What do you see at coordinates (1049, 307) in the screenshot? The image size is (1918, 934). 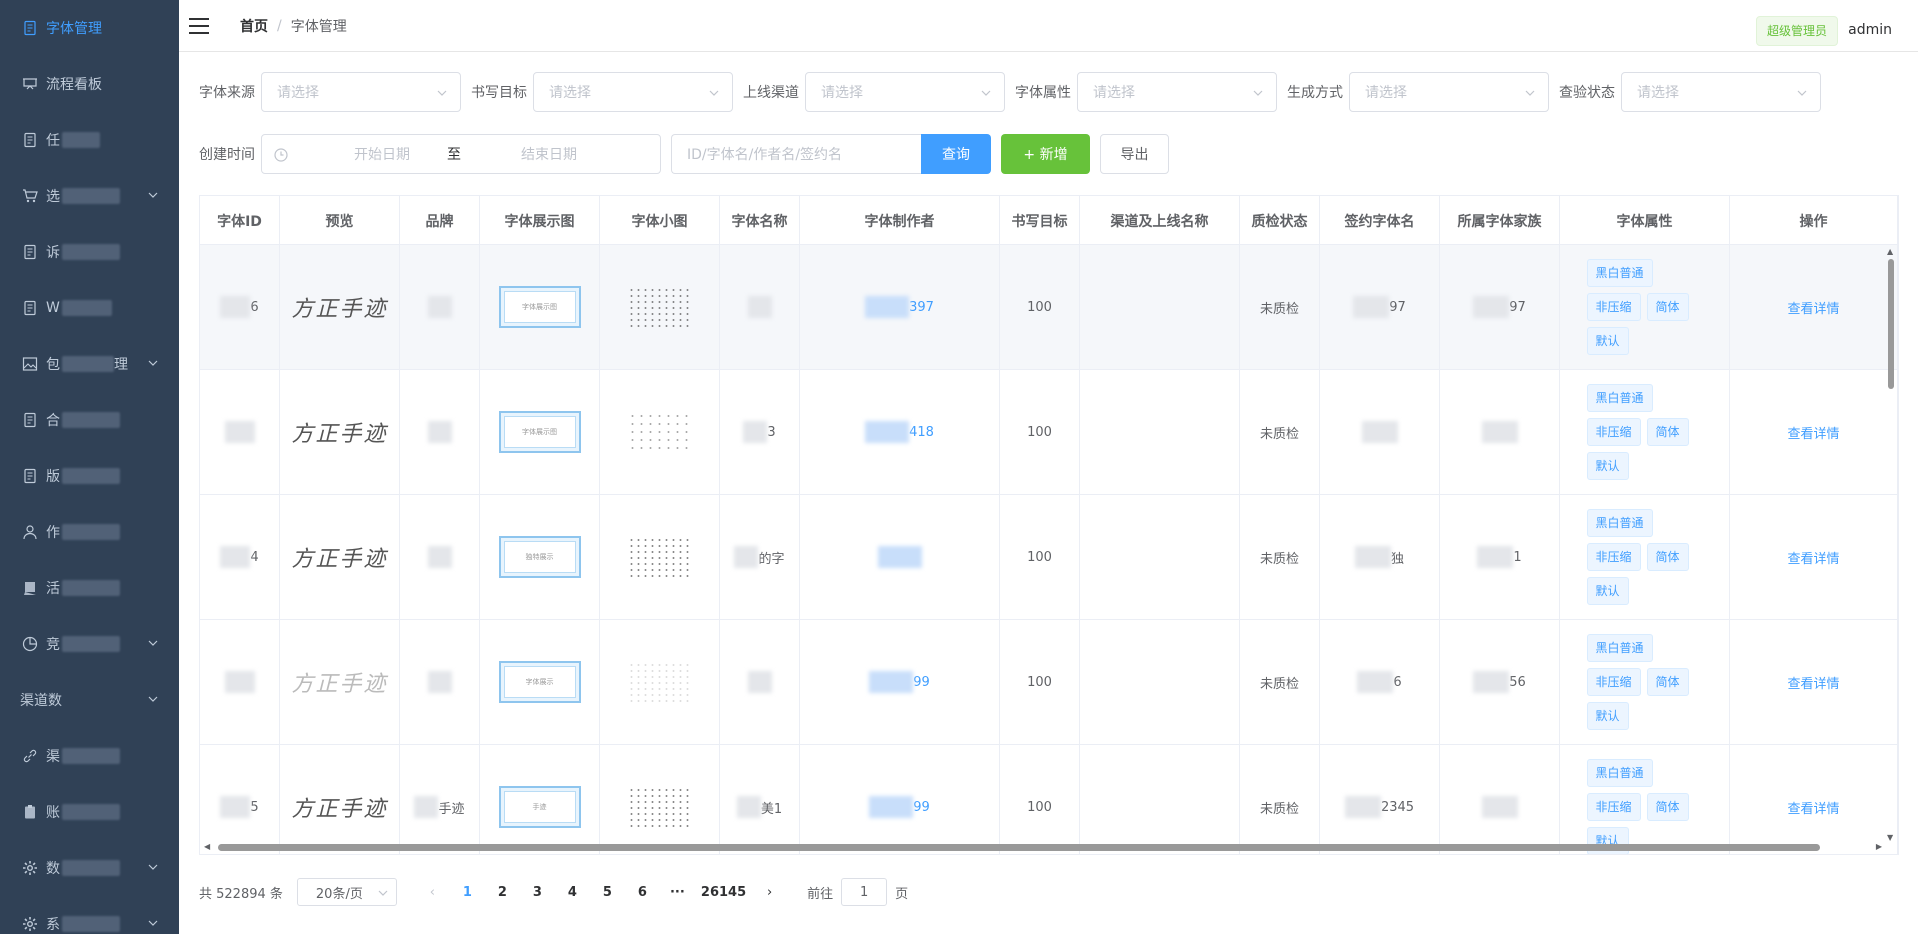 I see `table-row: 6 方正手迹 字体展示图 397 100 未质检 97 97 黑白普通 非压缩 简体 默认 查看详情` at bounding box center [1049, 307].